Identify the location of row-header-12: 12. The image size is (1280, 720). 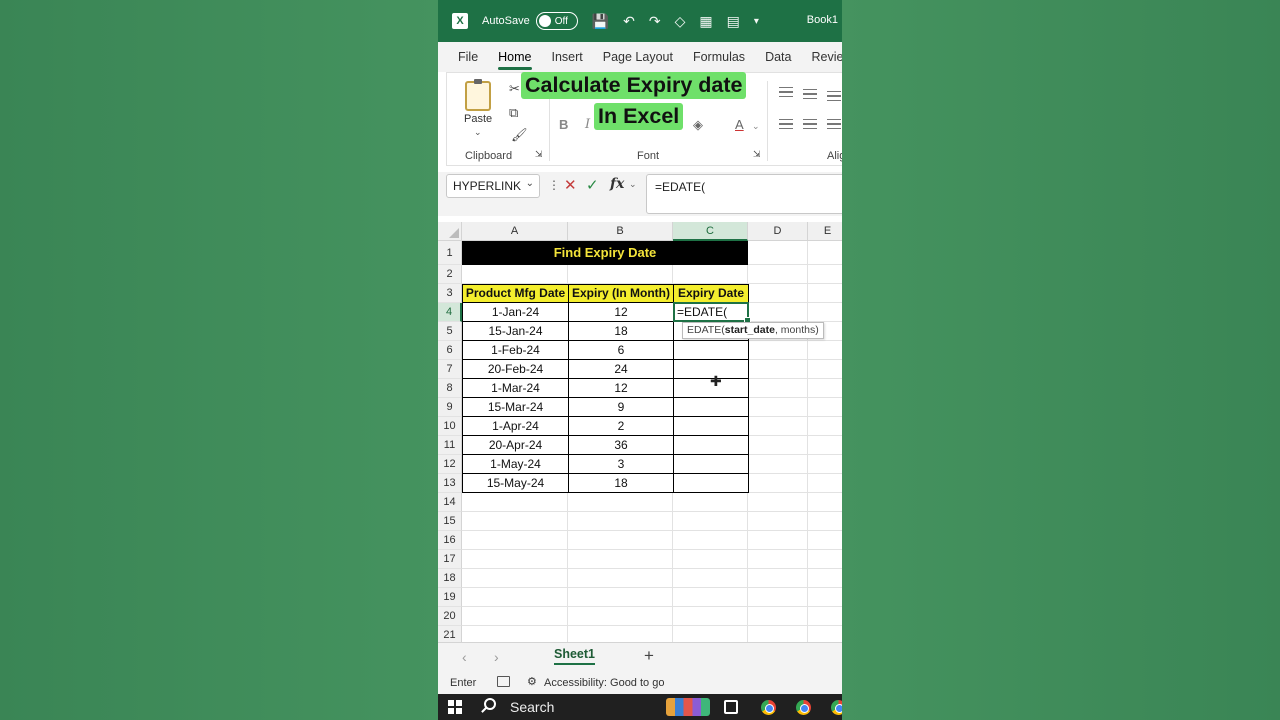
(450, 464).